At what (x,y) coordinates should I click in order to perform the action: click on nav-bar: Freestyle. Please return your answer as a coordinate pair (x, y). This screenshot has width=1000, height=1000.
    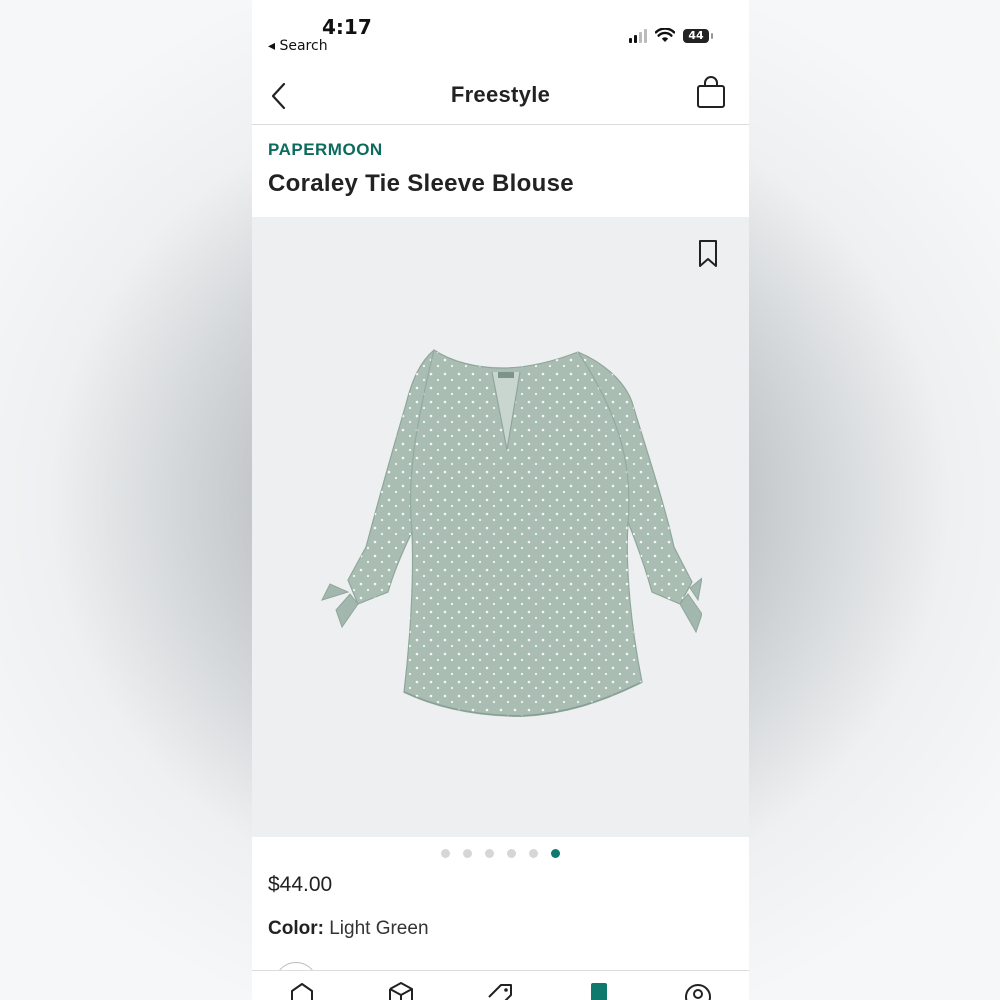
    Looking at the image, I should click on (500, 98).